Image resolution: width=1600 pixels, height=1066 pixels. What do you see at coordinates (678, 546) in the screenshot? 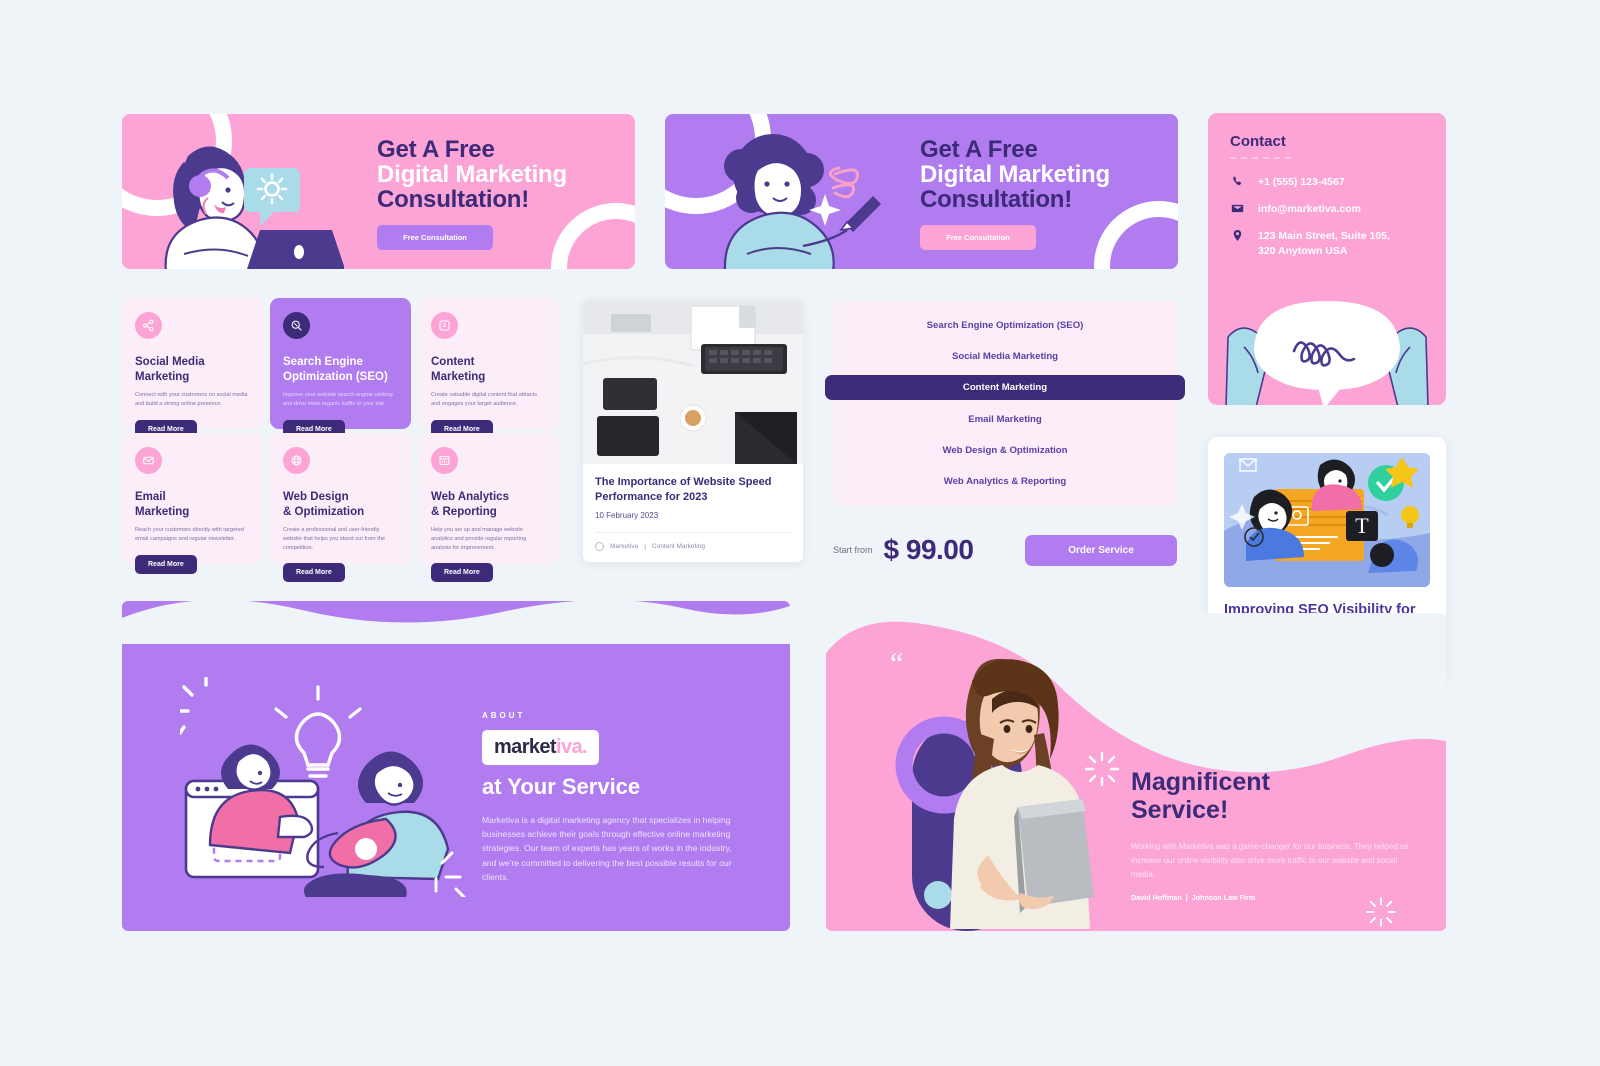
I see `blog-category: Content Marketing` at bounding box center [678, 546].